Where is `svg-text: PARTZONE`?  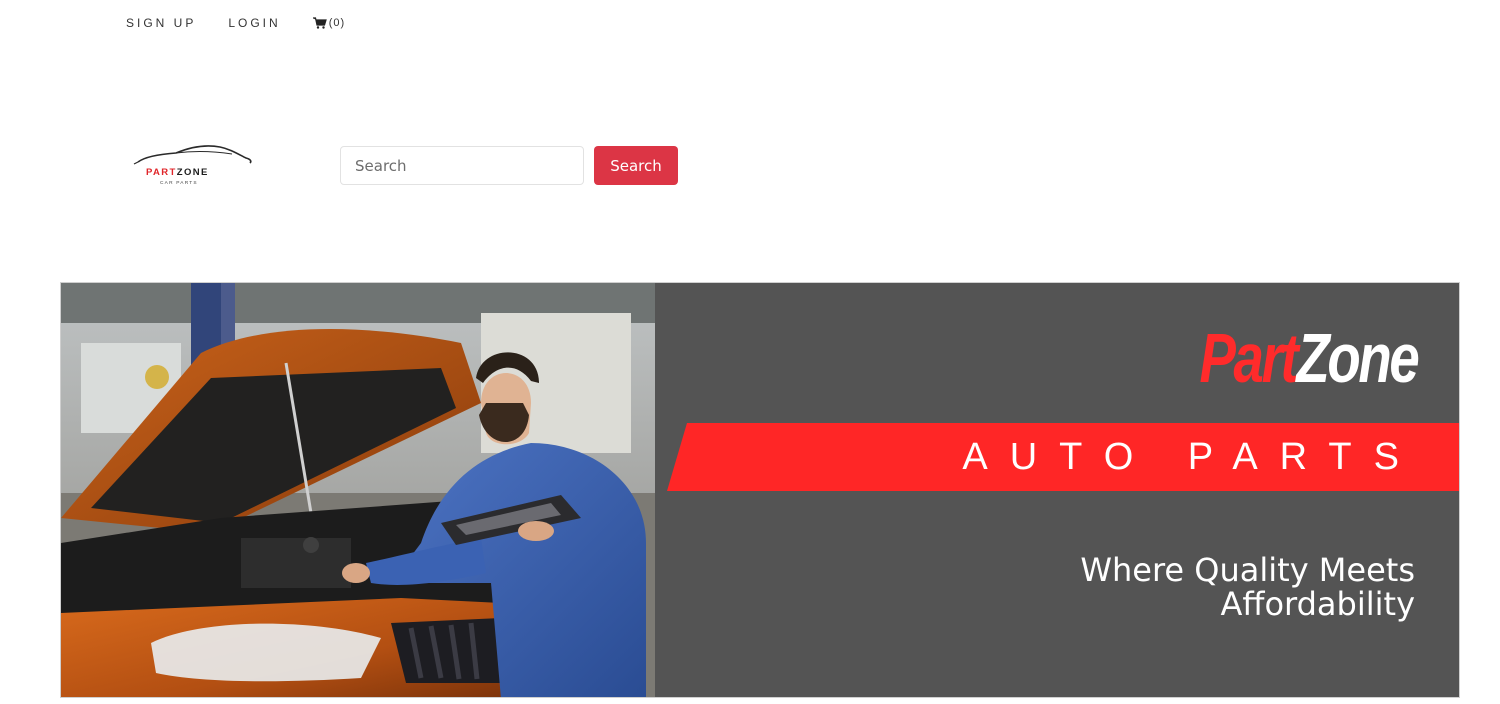
svg-text: PARTZONE is located at coordinates (177, 172).